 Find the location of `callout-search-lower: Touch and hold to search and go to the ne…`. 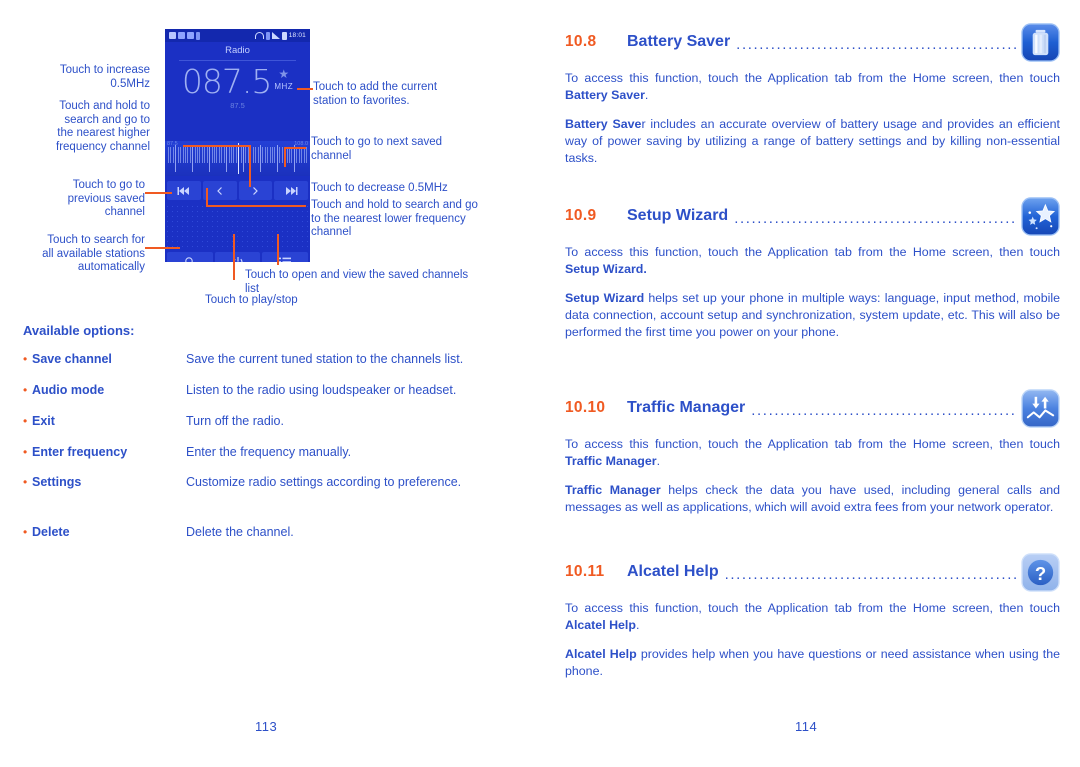

callout-search-lower: Touch and hold to search and go to the ne… is located at coordinates (394, 218).